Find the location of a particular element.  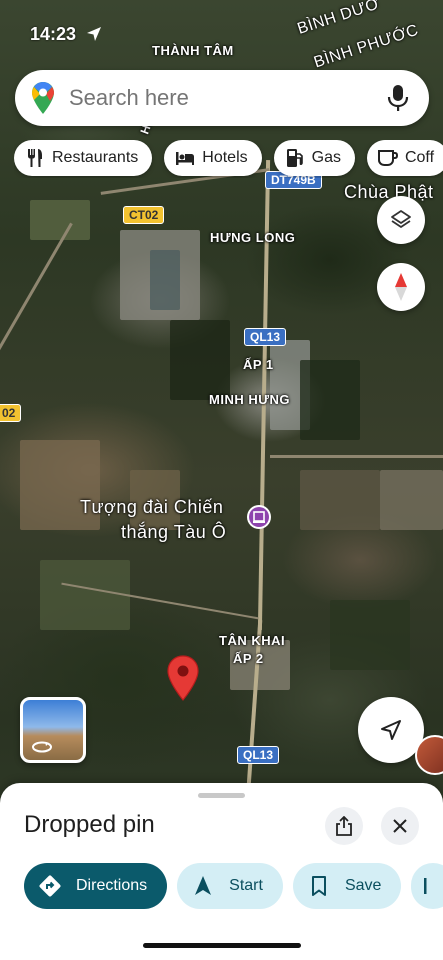

chip-label: Restaurants is located at coordinates (95, 157).